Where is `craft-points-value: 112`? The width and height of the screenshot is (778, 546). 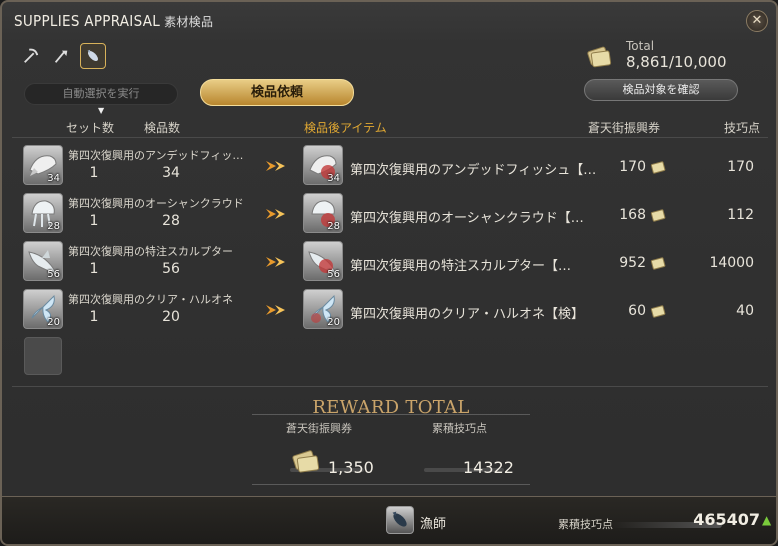 craft-points-value: 112 is located at coordinates (740, 215).